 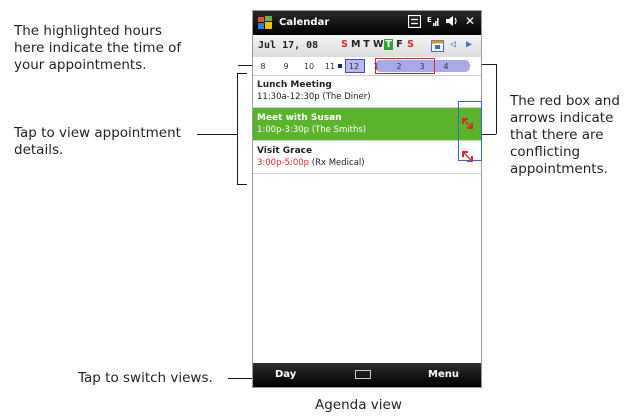 I want to click on signal-icon: E, so click(x=433, y=21).